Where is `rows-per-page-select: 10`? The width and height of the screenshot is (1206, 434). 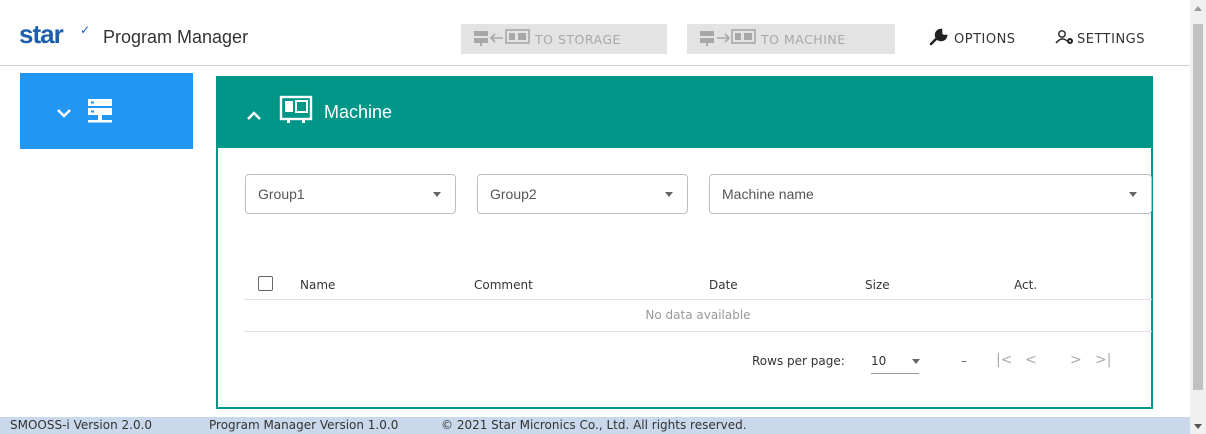
rows-per-page-select: 10 is located at coordinates (895, 364).